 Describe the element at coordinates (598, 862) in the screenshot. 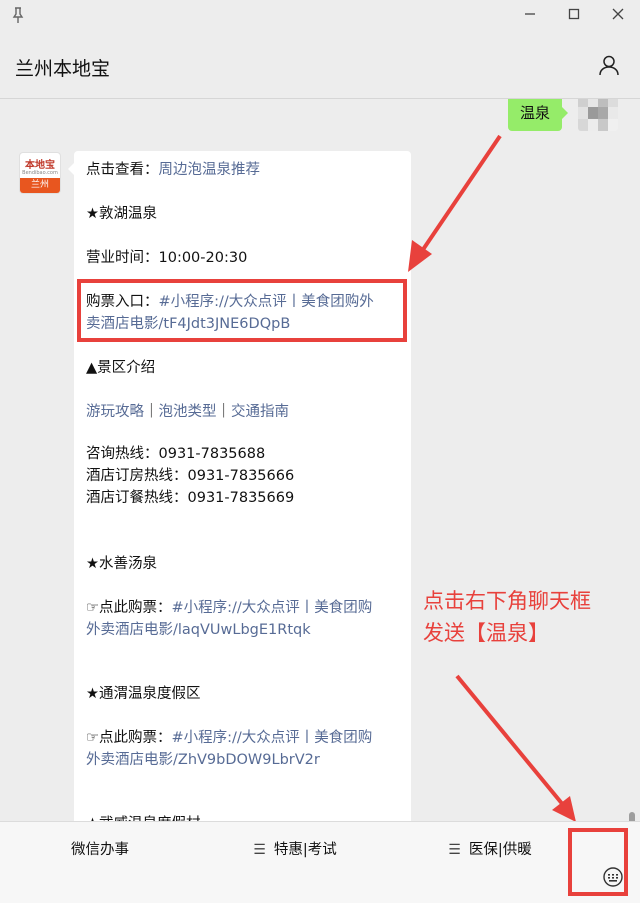

I see `keyboard-highlight-box` at that location.